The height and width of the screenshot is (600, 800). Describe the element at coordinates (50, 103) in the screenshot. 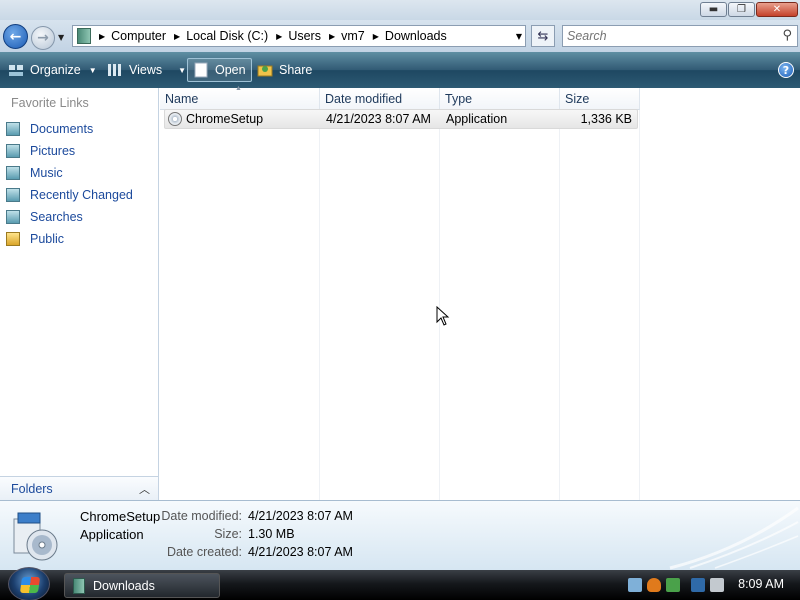

I see `favorite-links-heading: Favorite Links` at that location.